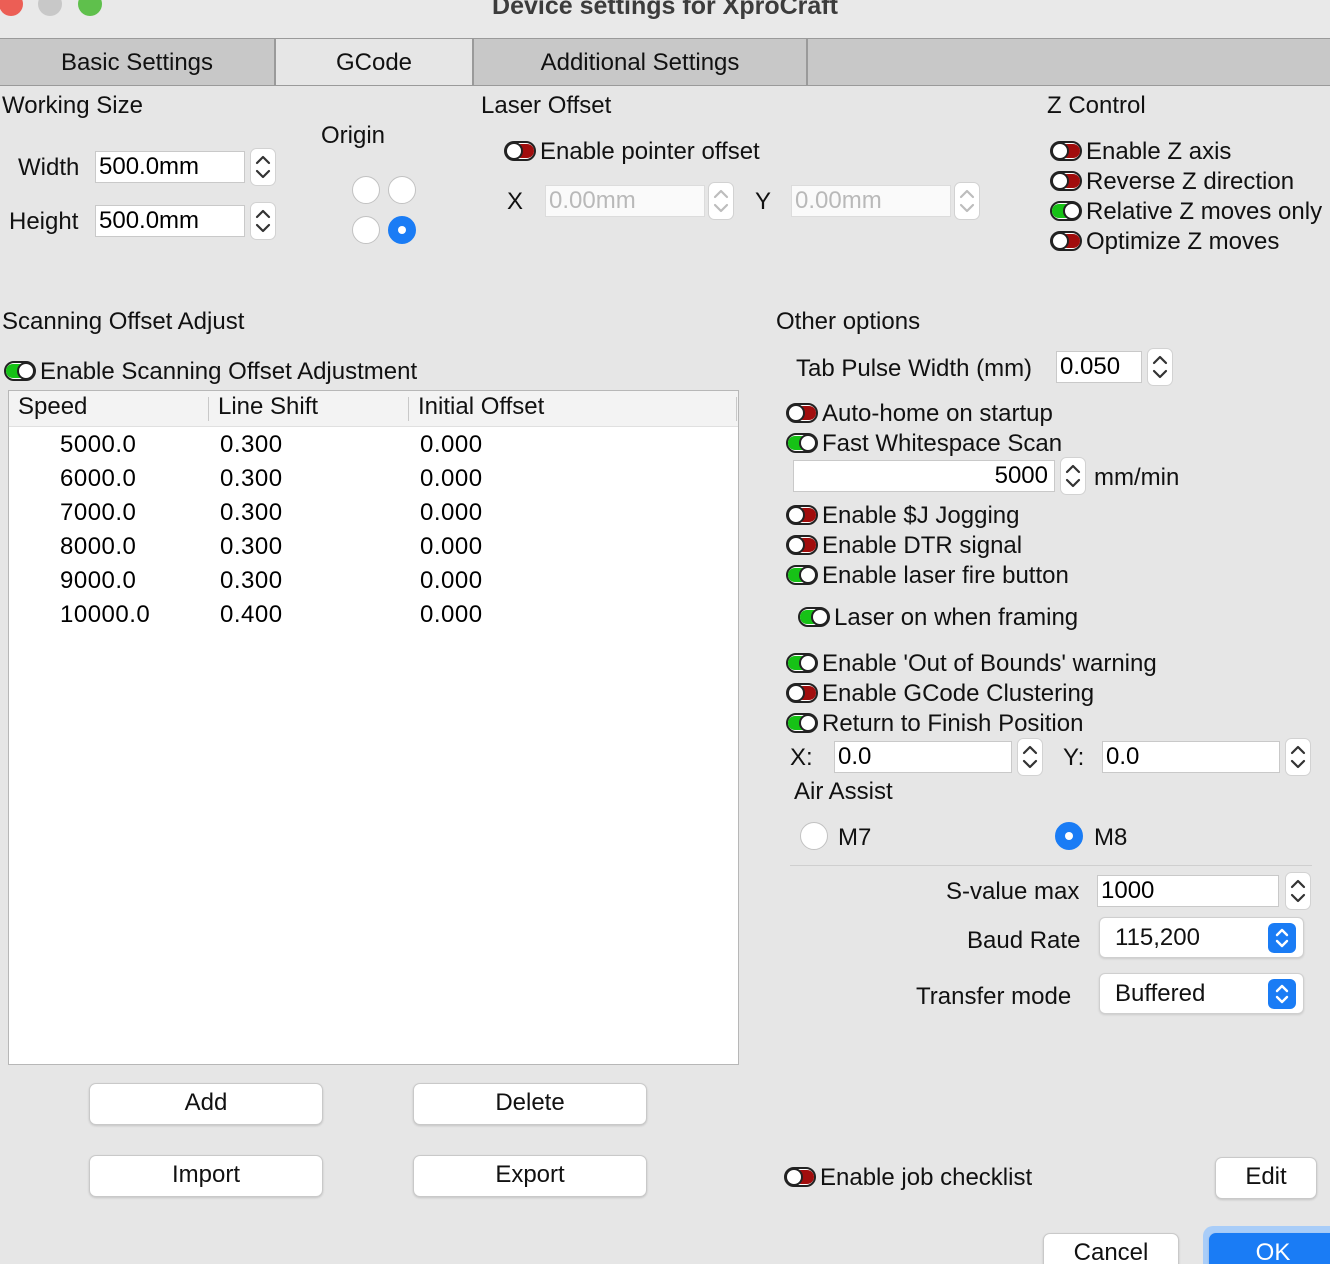 The image size is (1330, 1264). What do you see at coordinates (98, 512) in the screenshot?
I see `speed-cell: 7000.0` at bounding box center [98, 512].